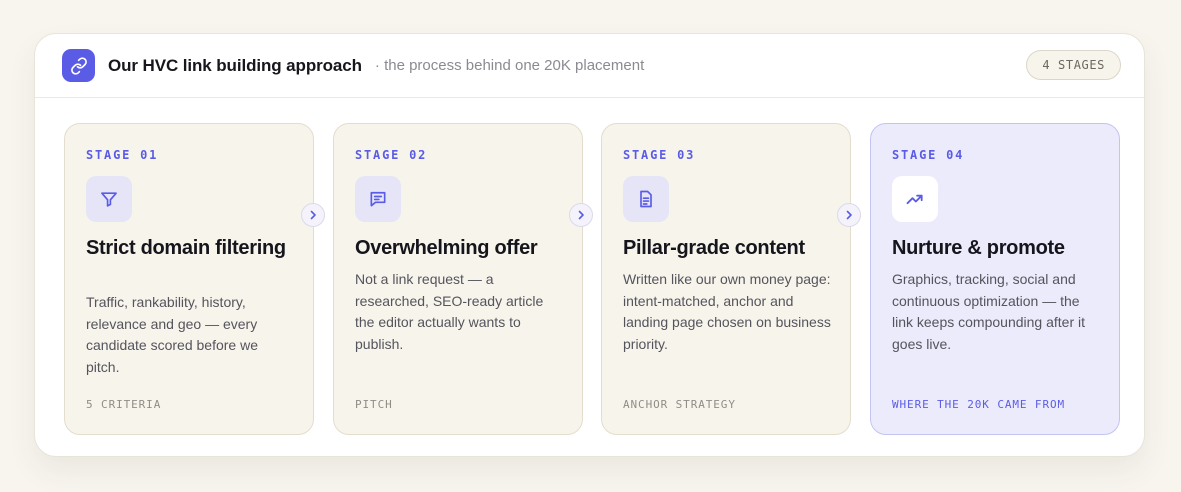 The image size is (1181, 492). I want to click on stage-label: STAGE 02, so click(391, 155).